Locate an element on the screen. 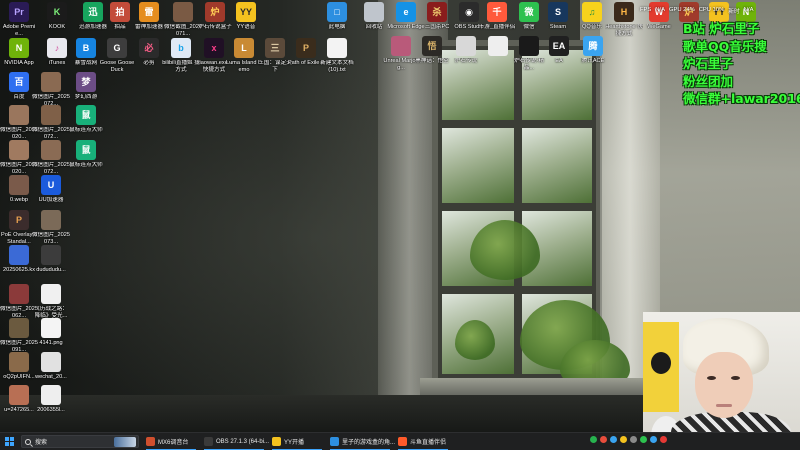  poster-figure is located at coordinates (661, 363).